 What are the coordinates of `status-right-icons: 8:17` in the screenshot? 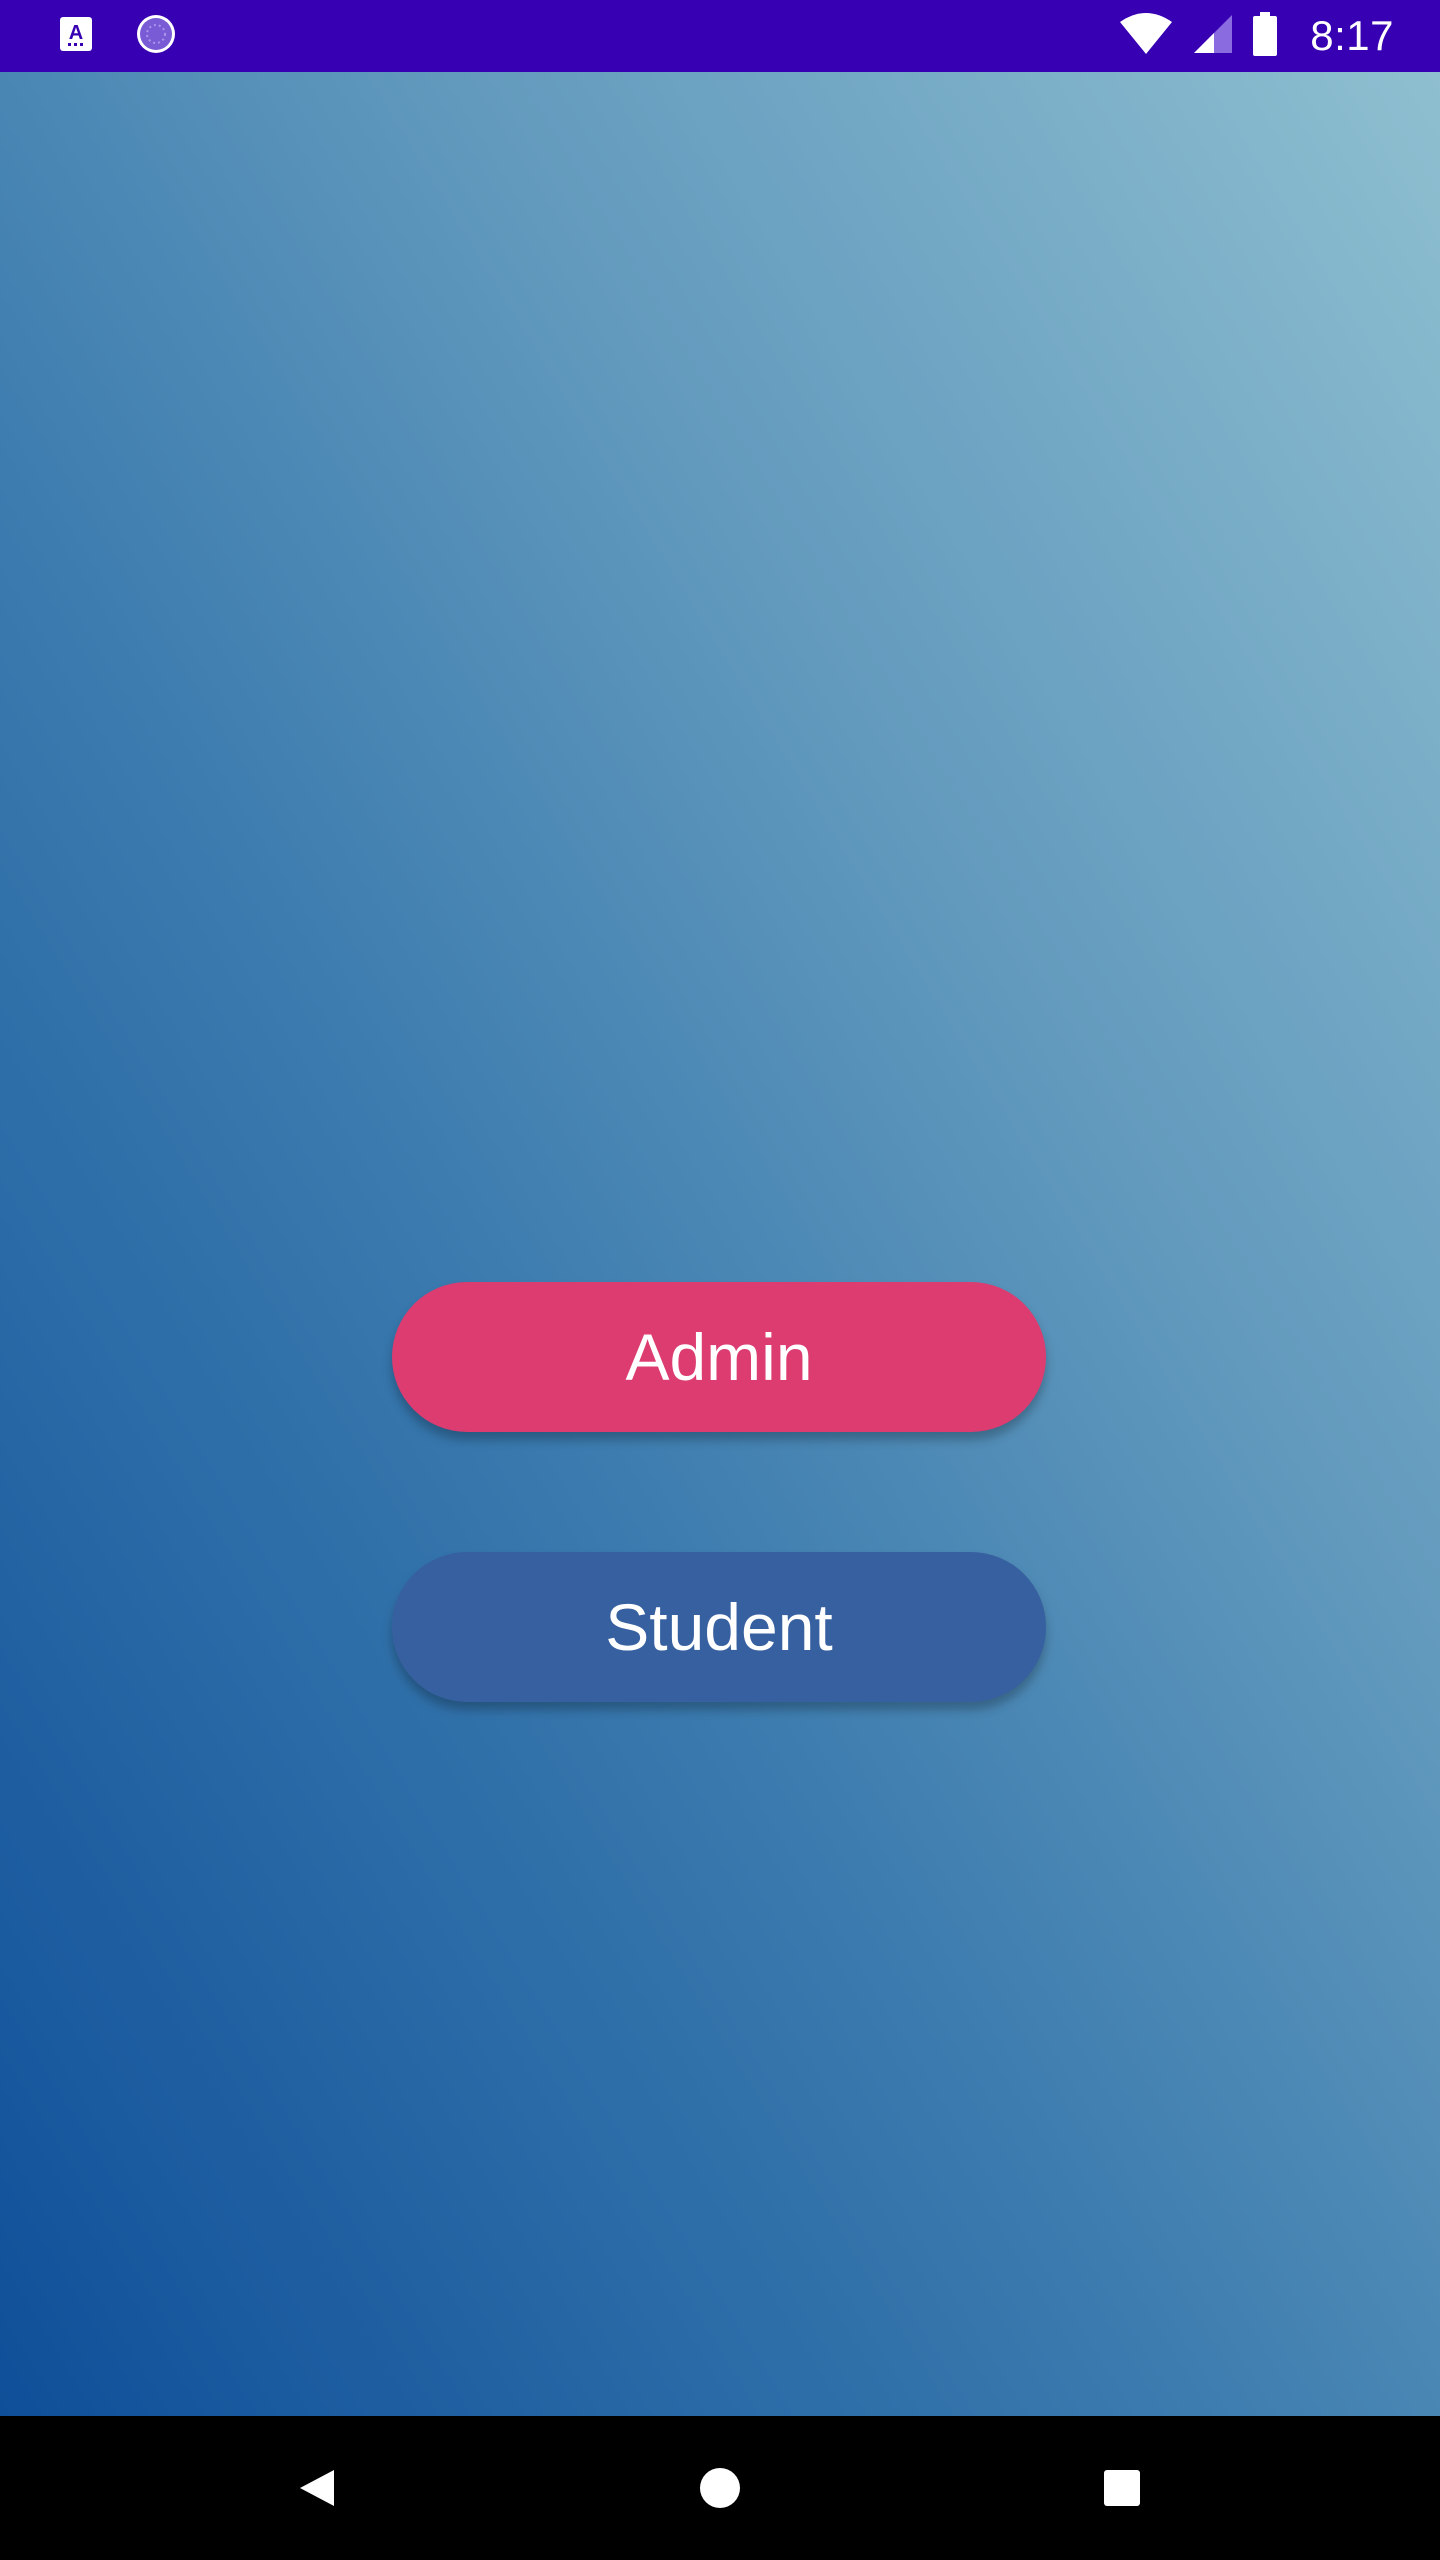 It's located at (1256, 36).